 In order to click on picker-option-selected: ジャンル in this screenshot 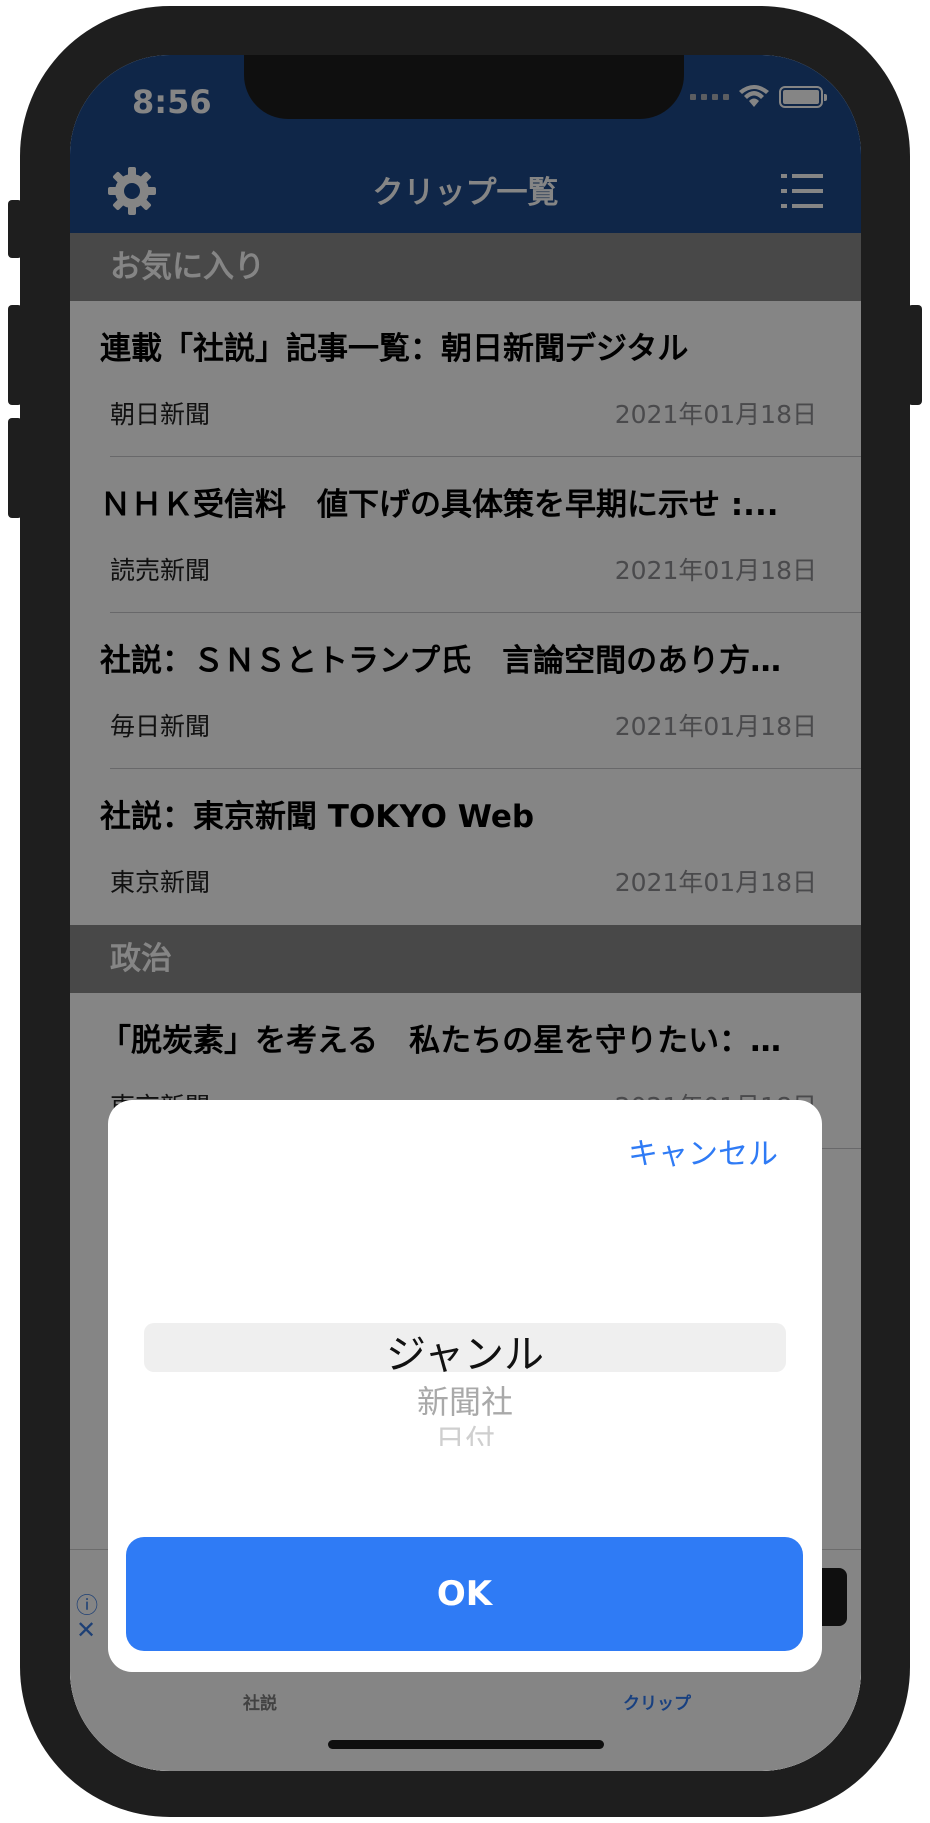, I will do `click(465, 1351)`.